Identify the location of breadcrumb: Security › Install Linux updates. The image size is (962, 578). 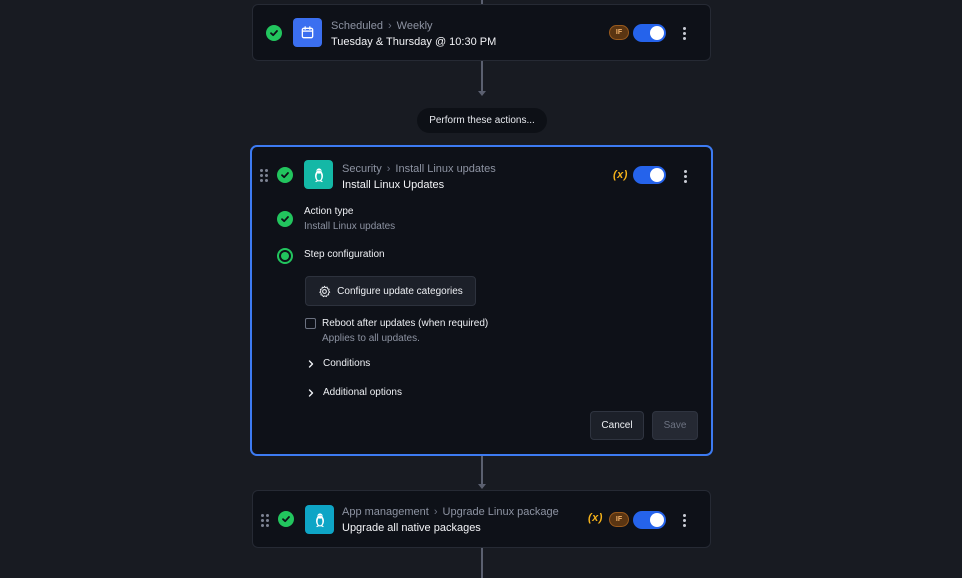
(419, 169).